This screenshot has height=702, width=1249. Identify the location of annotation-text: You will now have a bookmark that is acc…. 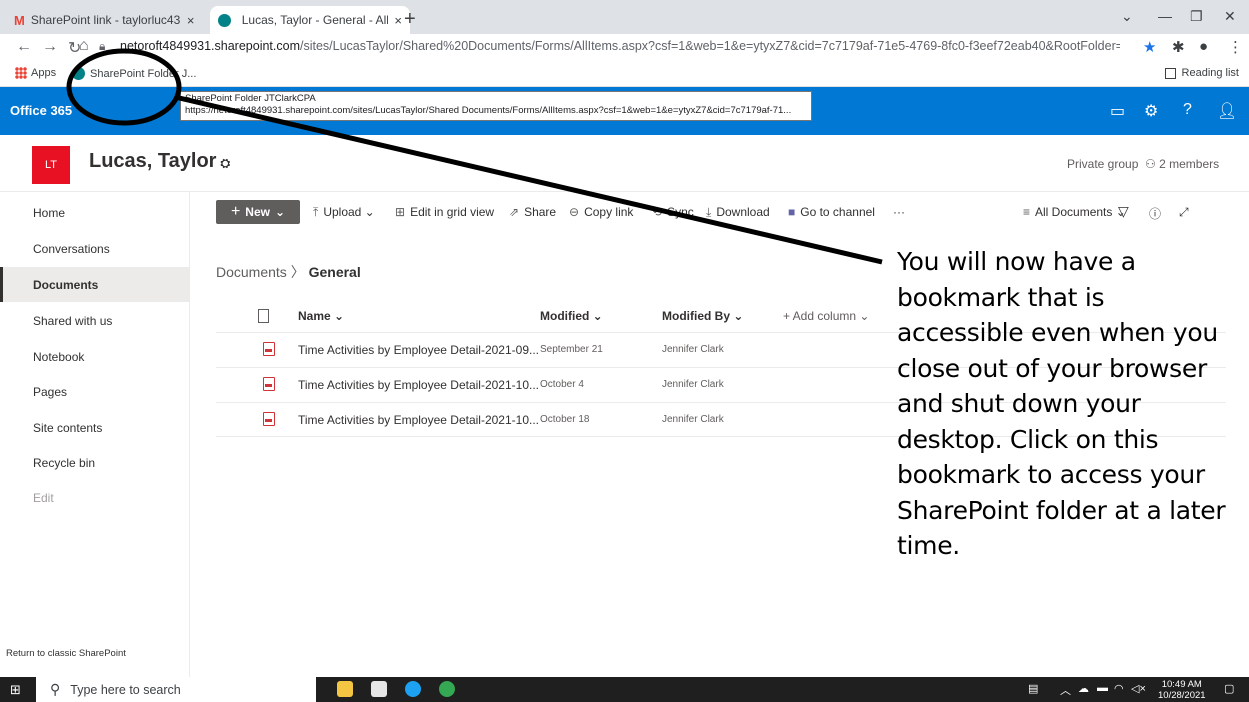
(1061, 403).